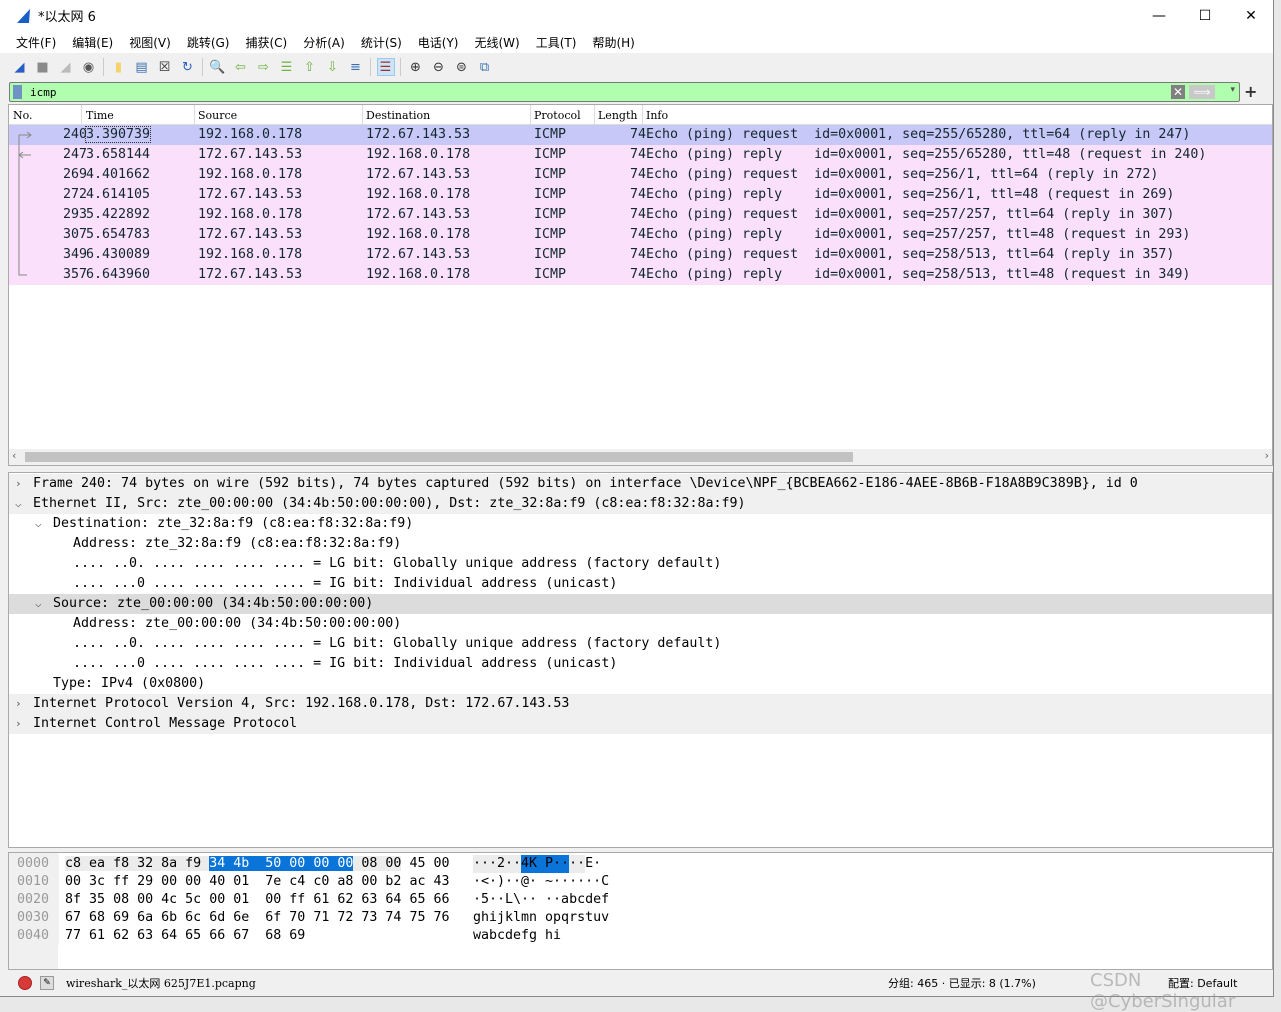  Describe the element at coordinates (640, 457) in the screenshot. I see `packet-list-horizontal-scrollbar: ‹ ›` at that location.